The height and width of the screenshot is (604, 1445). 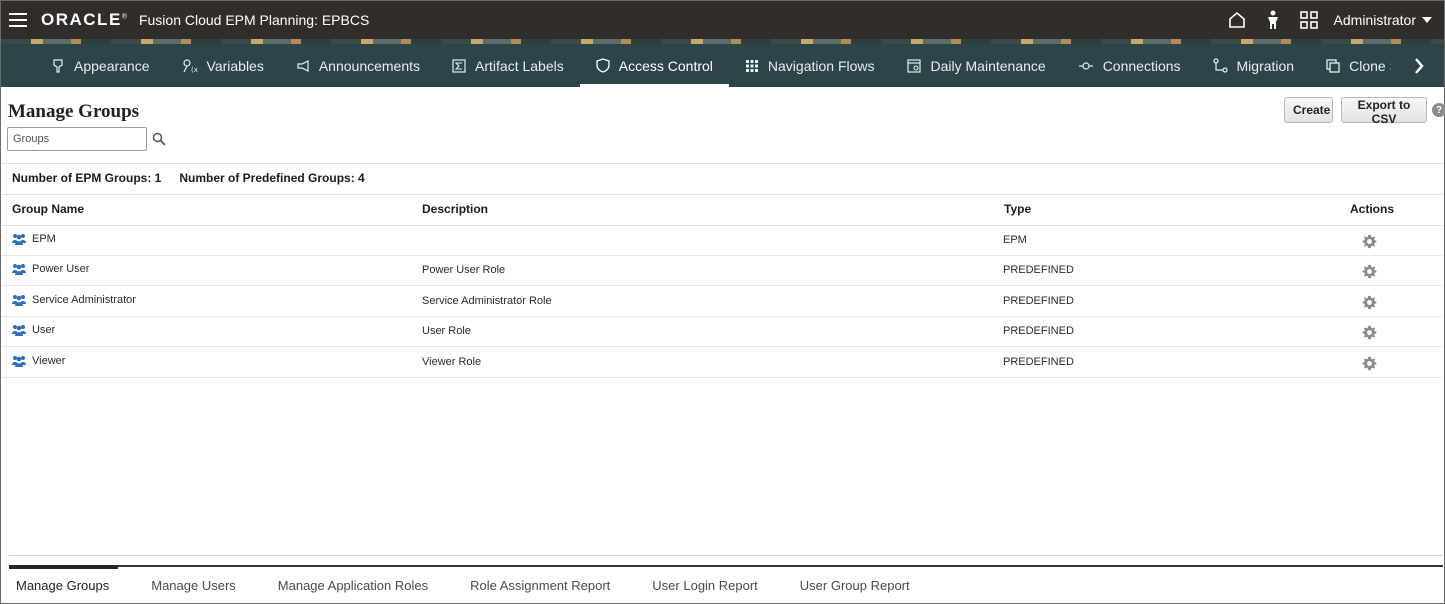 What do you see at coordinates (722, 332) in the screenshot?
I see `table-row: User User Role PREDEFINED` at bounding box center [722, 332].